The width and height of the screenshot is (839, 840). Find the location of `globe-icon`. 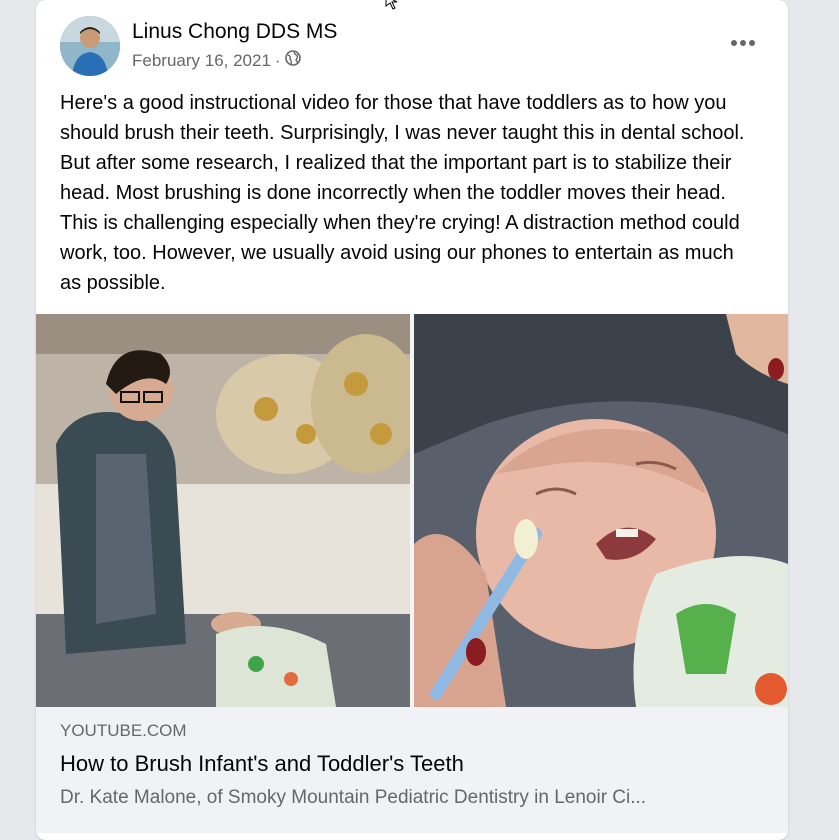

globe-icon is located at coordinates (292, 60).